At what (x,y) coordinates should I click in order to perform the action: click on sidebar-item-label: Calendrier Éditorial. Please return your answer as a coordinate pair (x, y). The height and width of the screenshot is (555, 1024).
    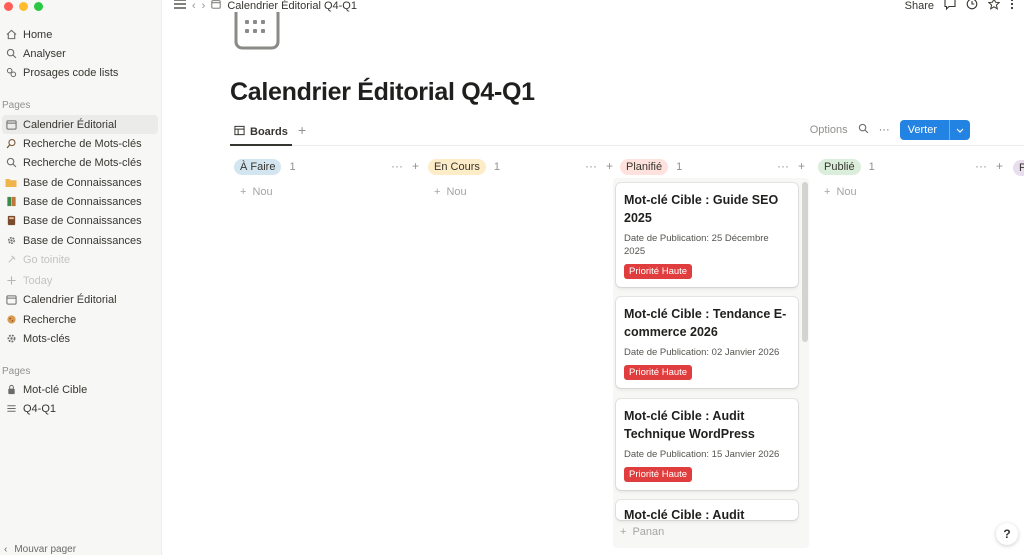
    Looking at the image, I should click on (70, 124).